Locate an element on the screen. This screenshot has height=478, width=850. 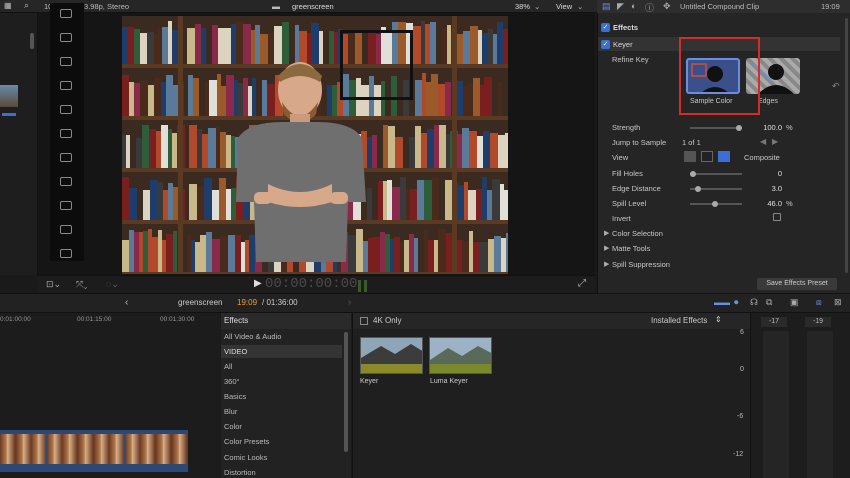
refine-key-label: Refine Key is located at coordinates (630, 59).